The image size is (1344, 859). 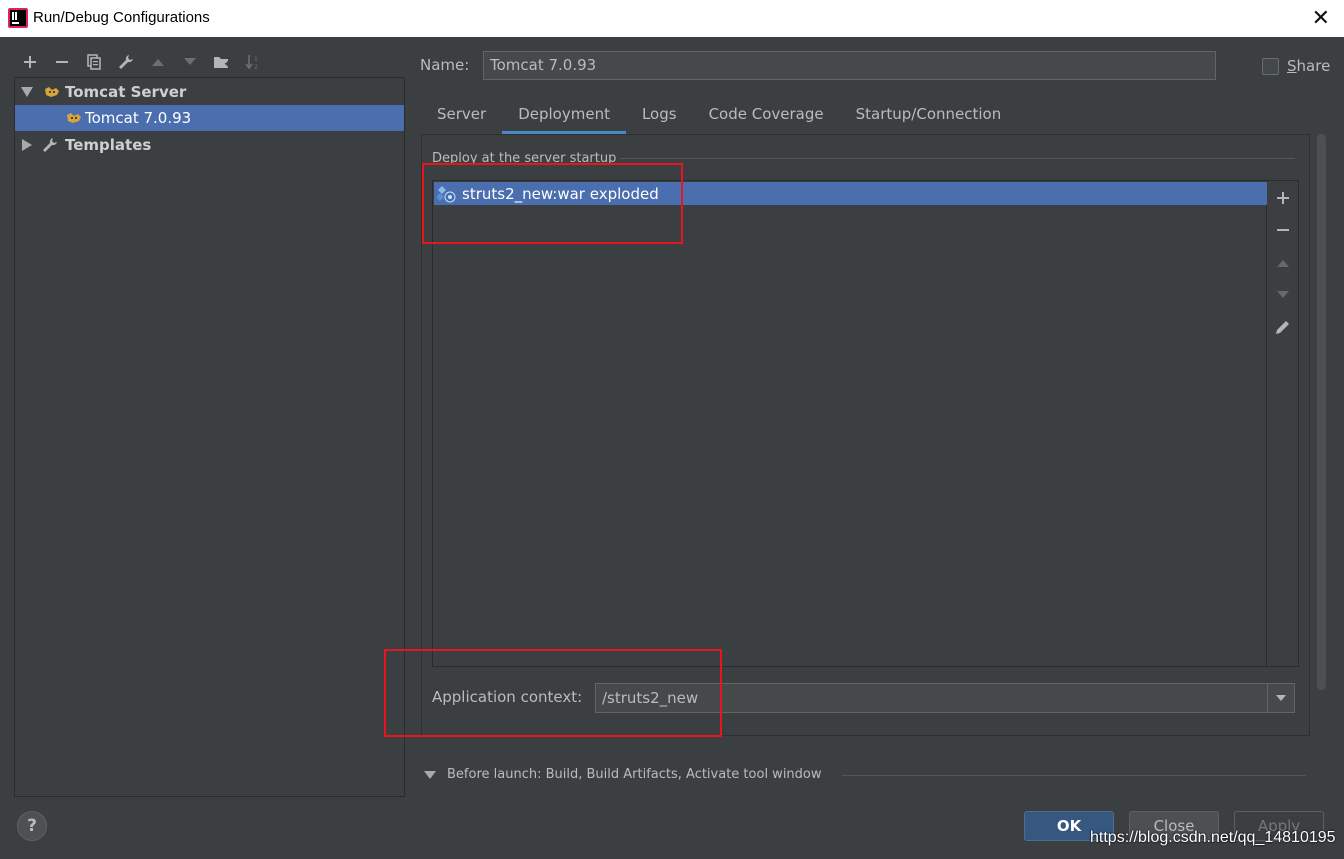 I want to click on svg-text: 1, so click(x=256, y=59).